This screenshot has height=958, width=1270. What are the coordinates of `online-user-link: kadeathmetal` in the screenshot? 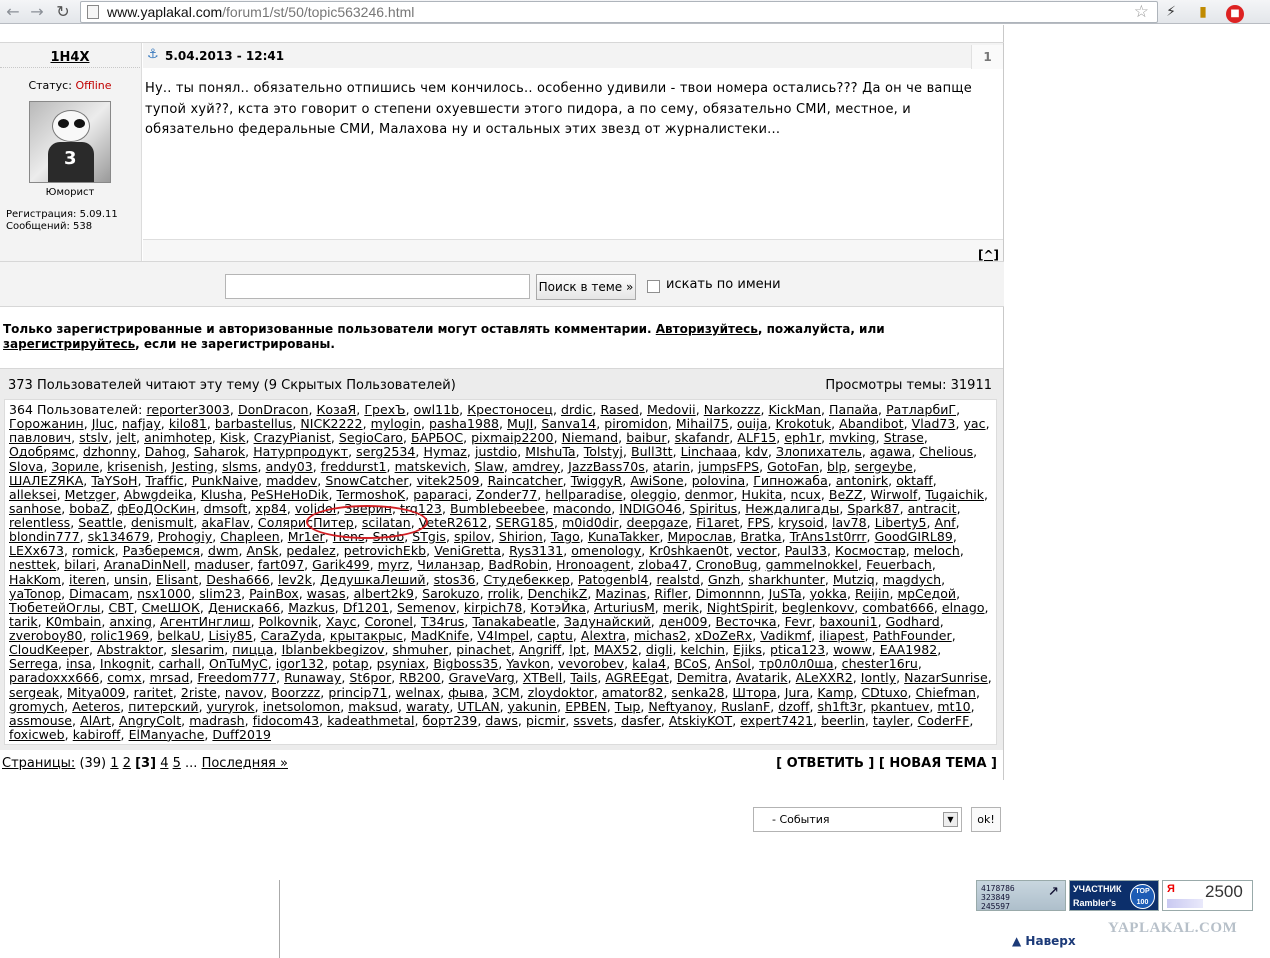 It's located at (370, 720).